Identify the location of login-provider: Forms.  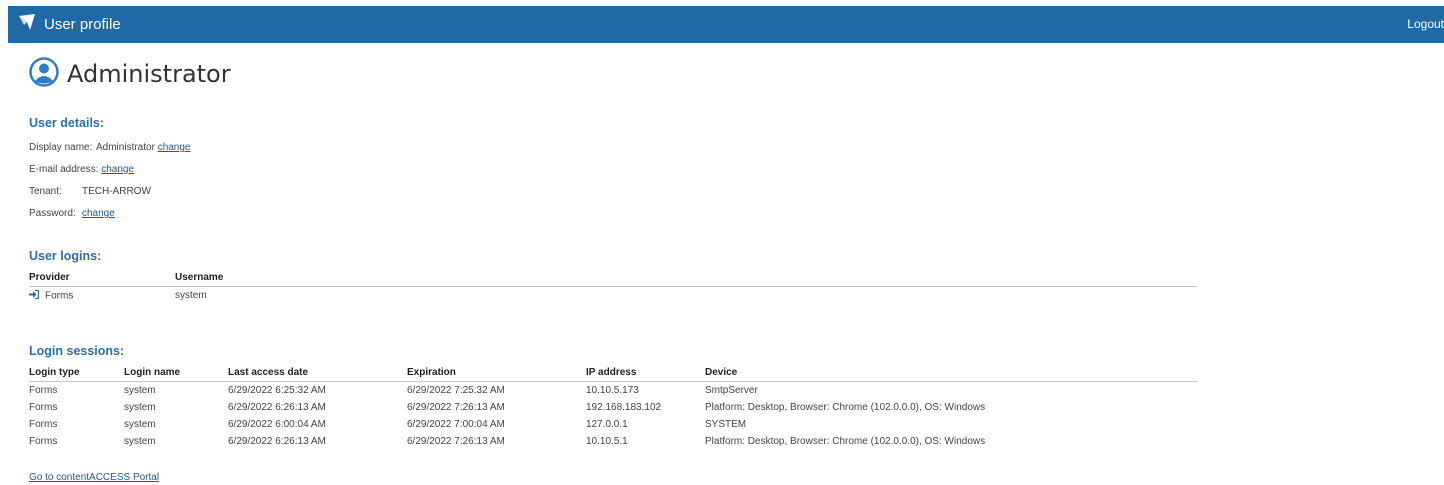
(59, 296).